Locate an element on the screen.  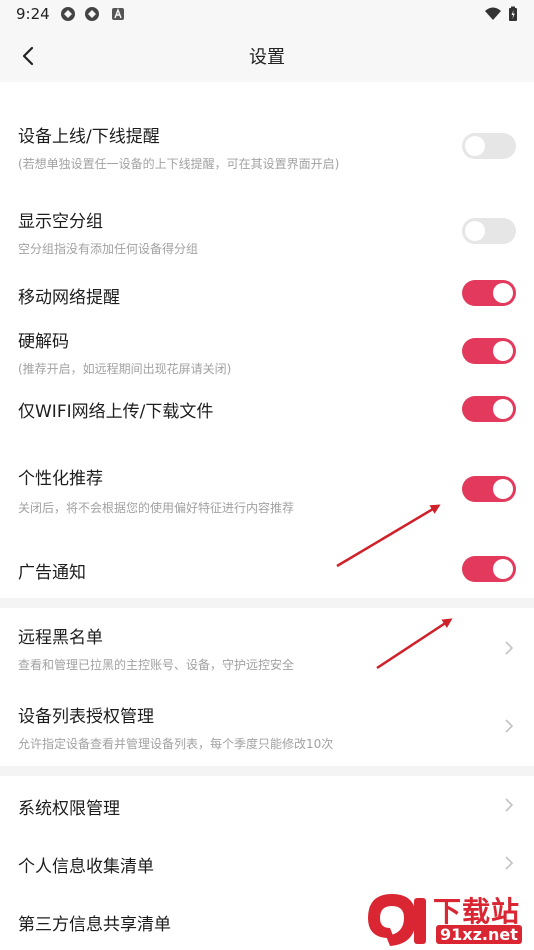
system-permission-item: 系统权限管理 is located at coordinates (267, 806).